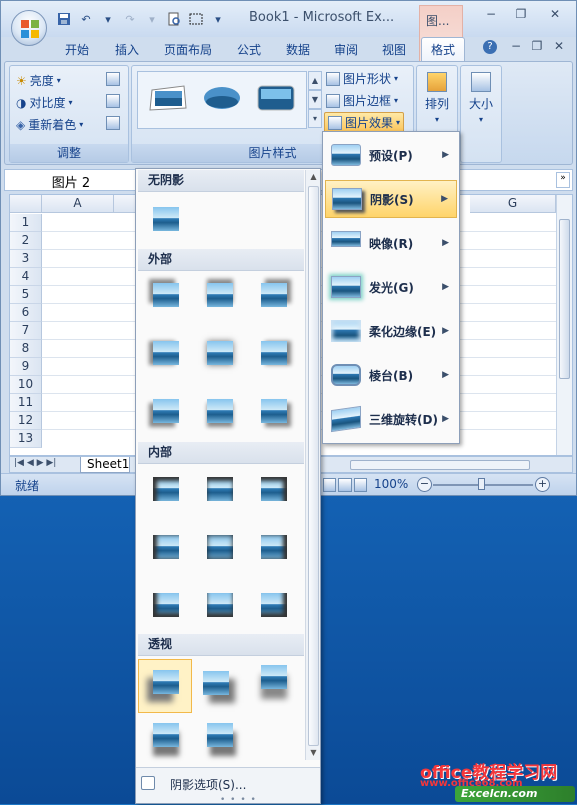 This screenshot has width=577, height=805. I want to click on column-header-g: G, so click(513, 204).